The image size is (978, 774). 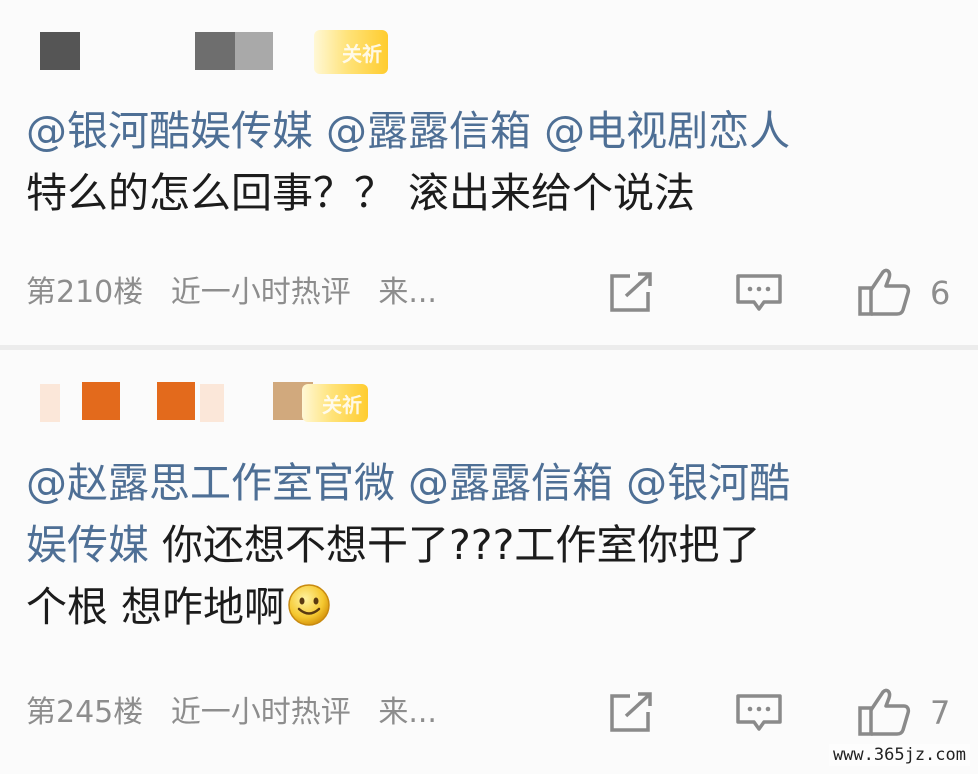 I want to click on like-count: 6, so click(x=940, y=293).